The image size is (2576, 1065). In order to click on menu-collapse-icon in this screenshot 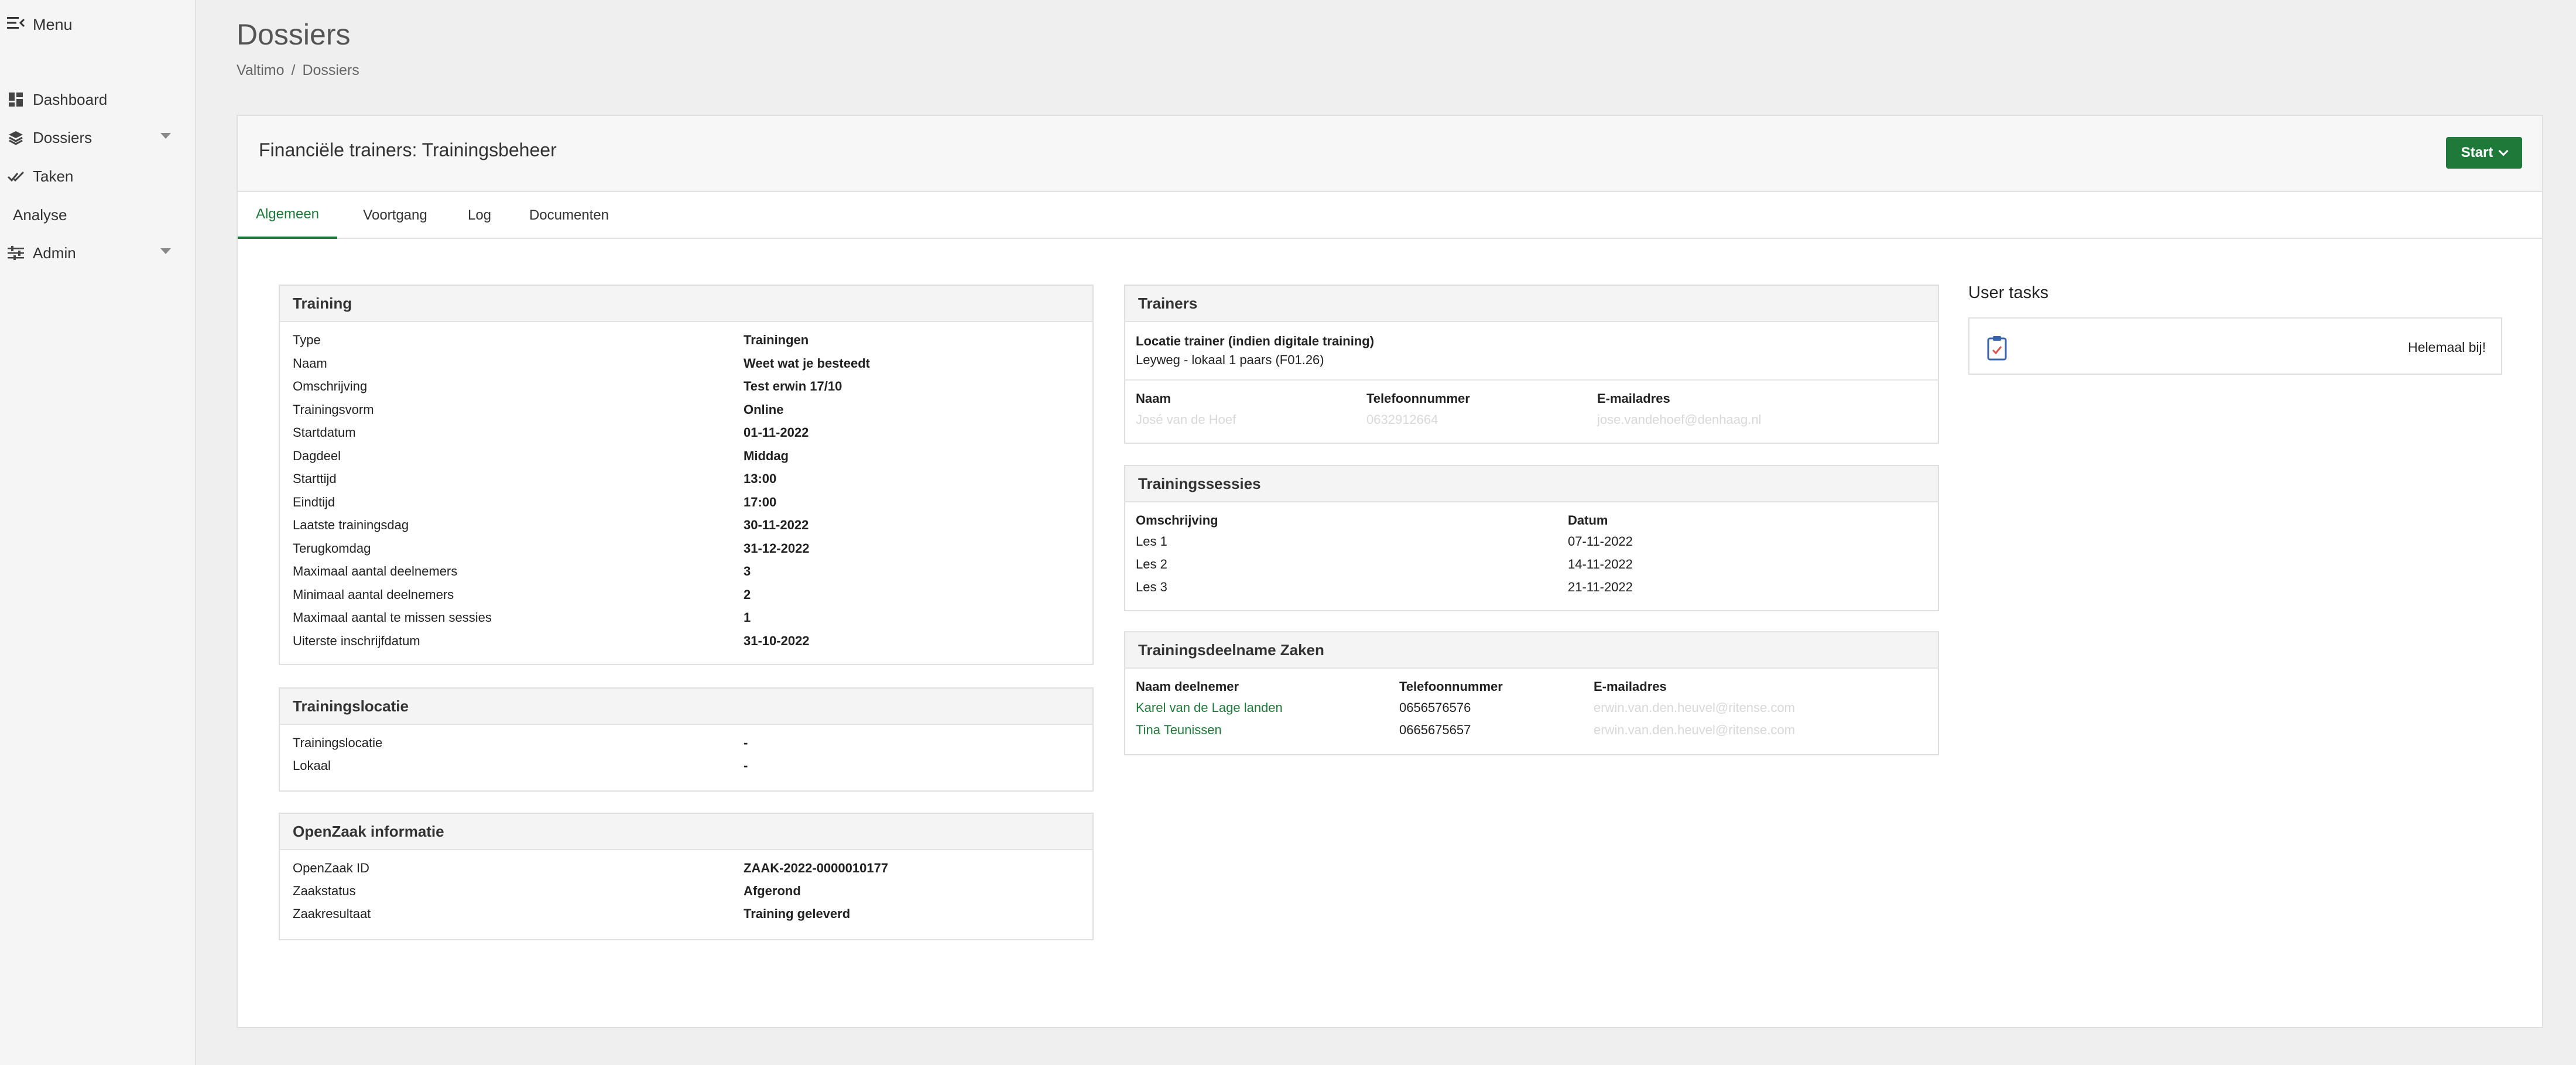, I will do `click(16, 25)`.